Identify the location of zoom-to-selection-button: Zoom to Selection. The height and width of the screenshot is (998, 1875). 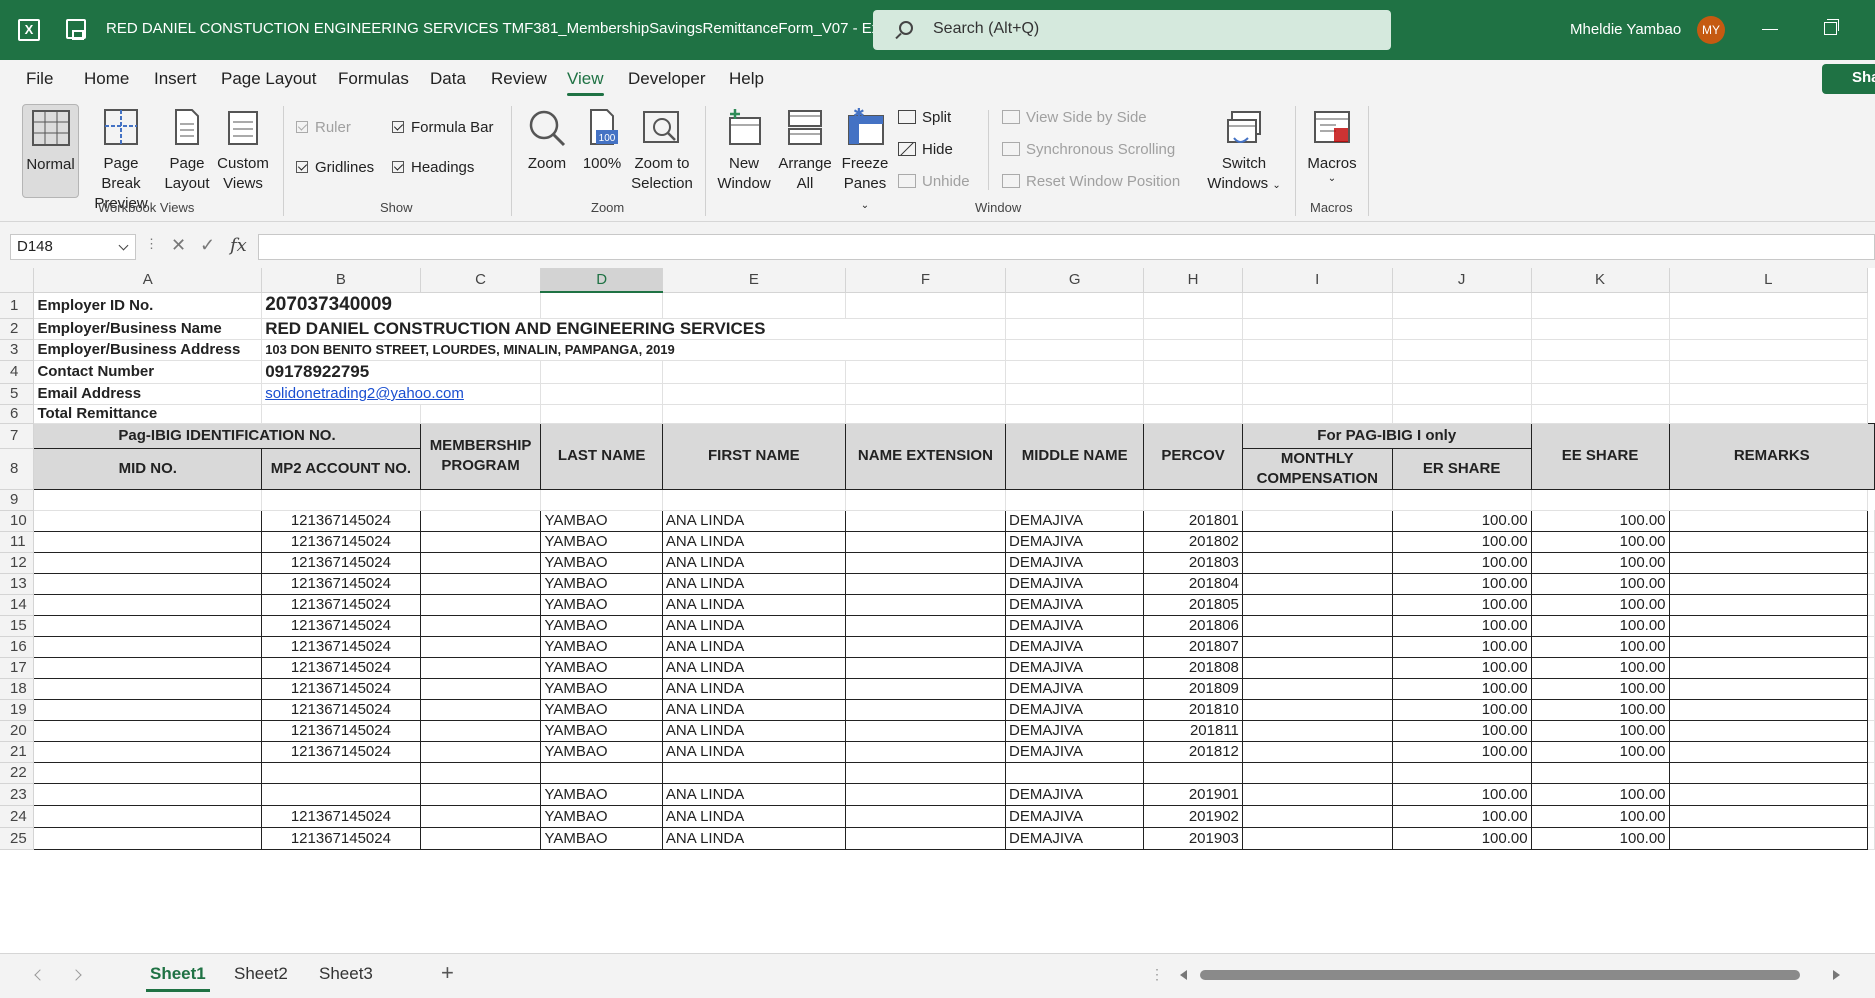
(662, 149).